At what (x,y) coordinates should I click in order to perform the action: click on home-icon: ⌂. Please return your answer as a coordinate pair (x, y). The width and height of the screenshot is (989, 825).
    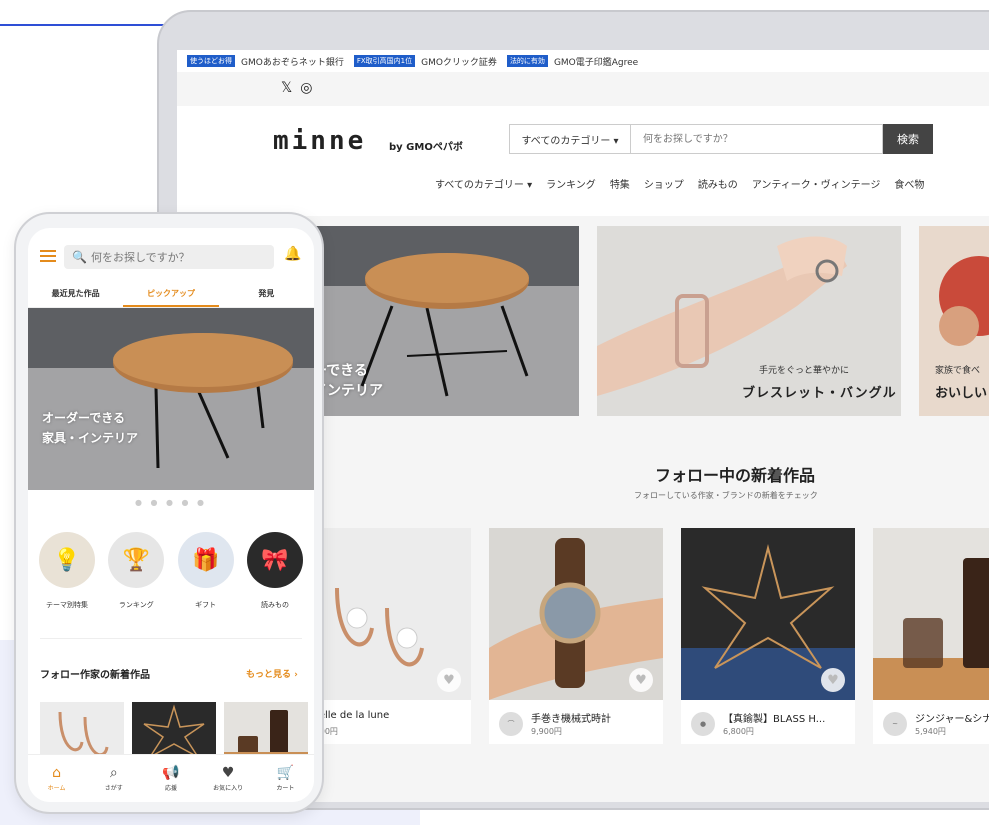
    Looking at the image, I should click on (57, 773).